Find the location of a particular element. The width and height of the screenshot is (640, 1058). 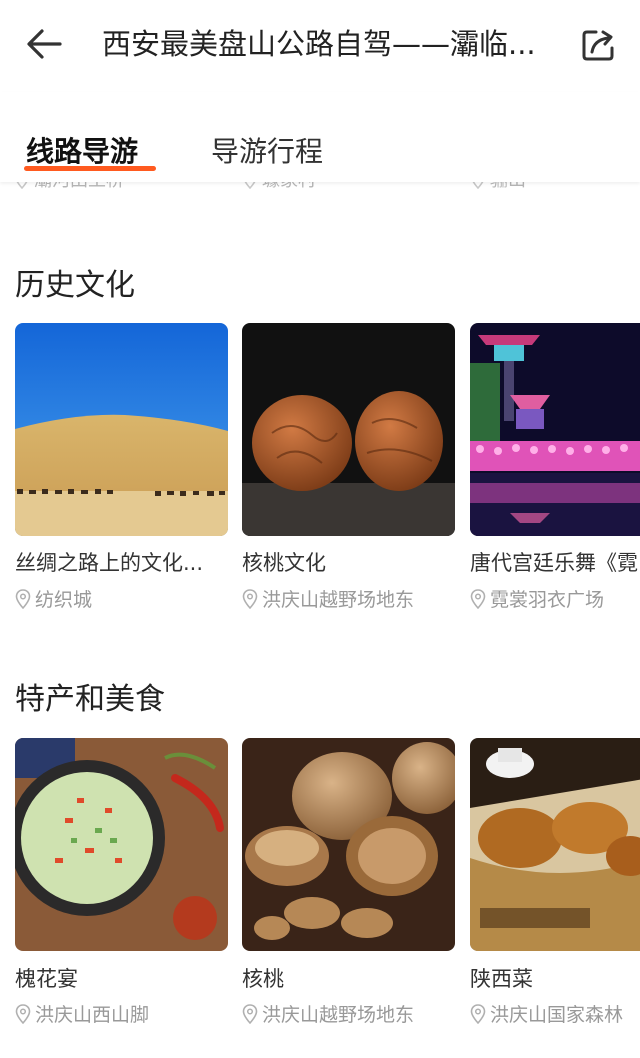

walnuts-photo is located at coordinates (348, 429).